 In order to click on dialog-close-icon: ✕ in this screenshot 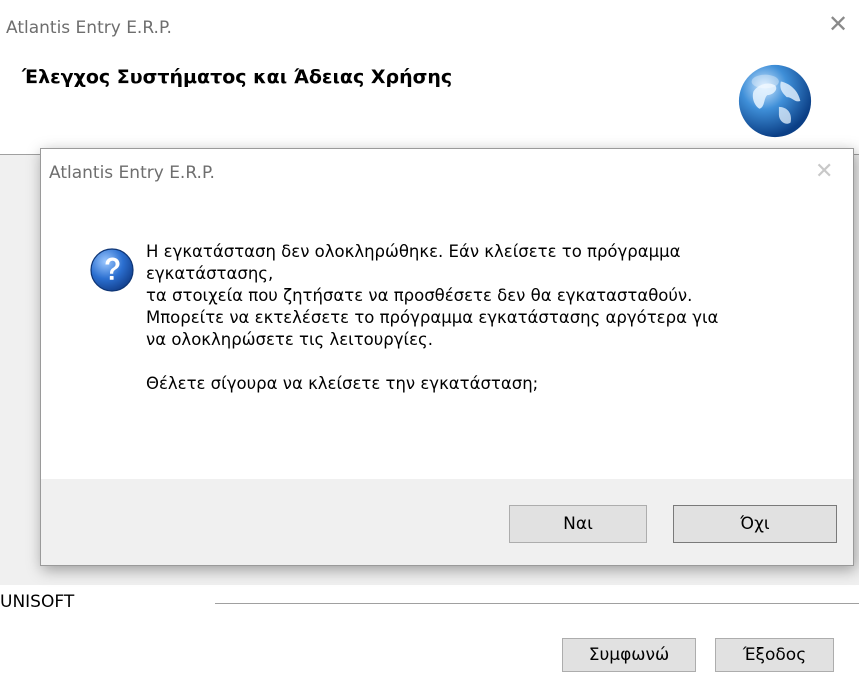, I will do `click(824, 172)`.